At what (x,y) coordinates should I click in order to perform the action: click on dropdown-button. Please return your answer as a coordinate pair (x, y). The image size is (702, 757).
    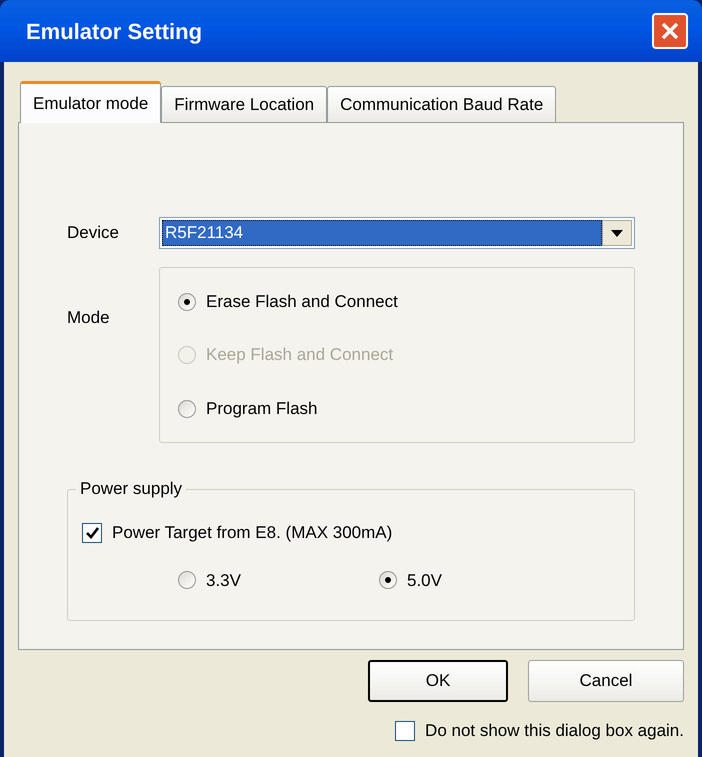
    Looking at the image, I should click on (617, 233).